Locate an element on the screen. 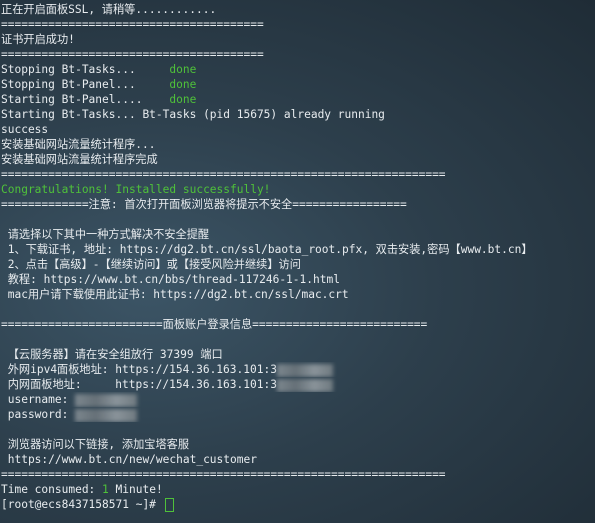 Image resolution: width=595 pixels, height=523 pixels. password-label: password: is located at coordinates (38, 414).